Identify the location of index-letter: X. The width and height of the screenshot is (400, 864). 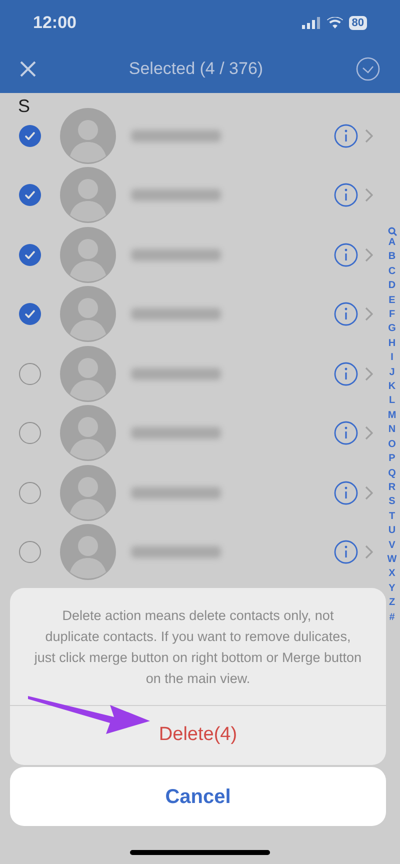
(392, 574).